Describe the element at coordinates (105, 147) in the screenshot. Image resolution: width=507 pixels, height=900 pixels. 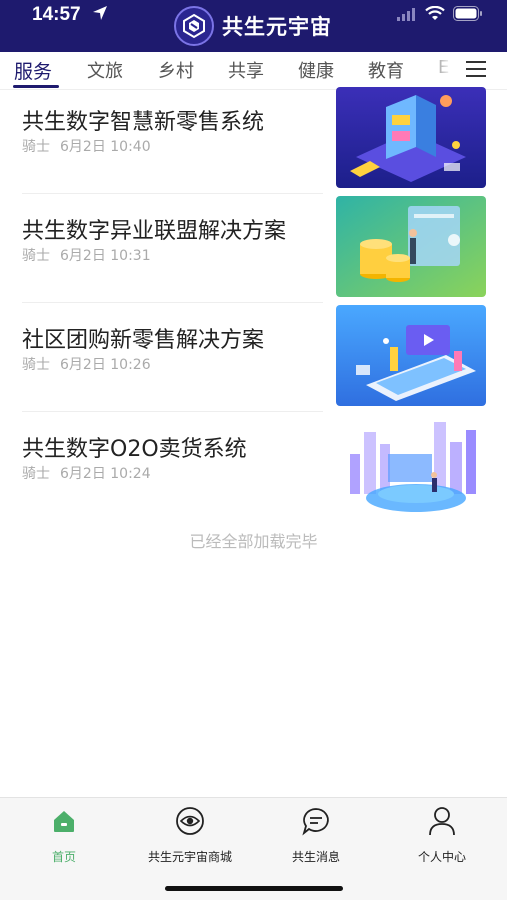
I see `article-date: 6月2日 10:40` at that location.